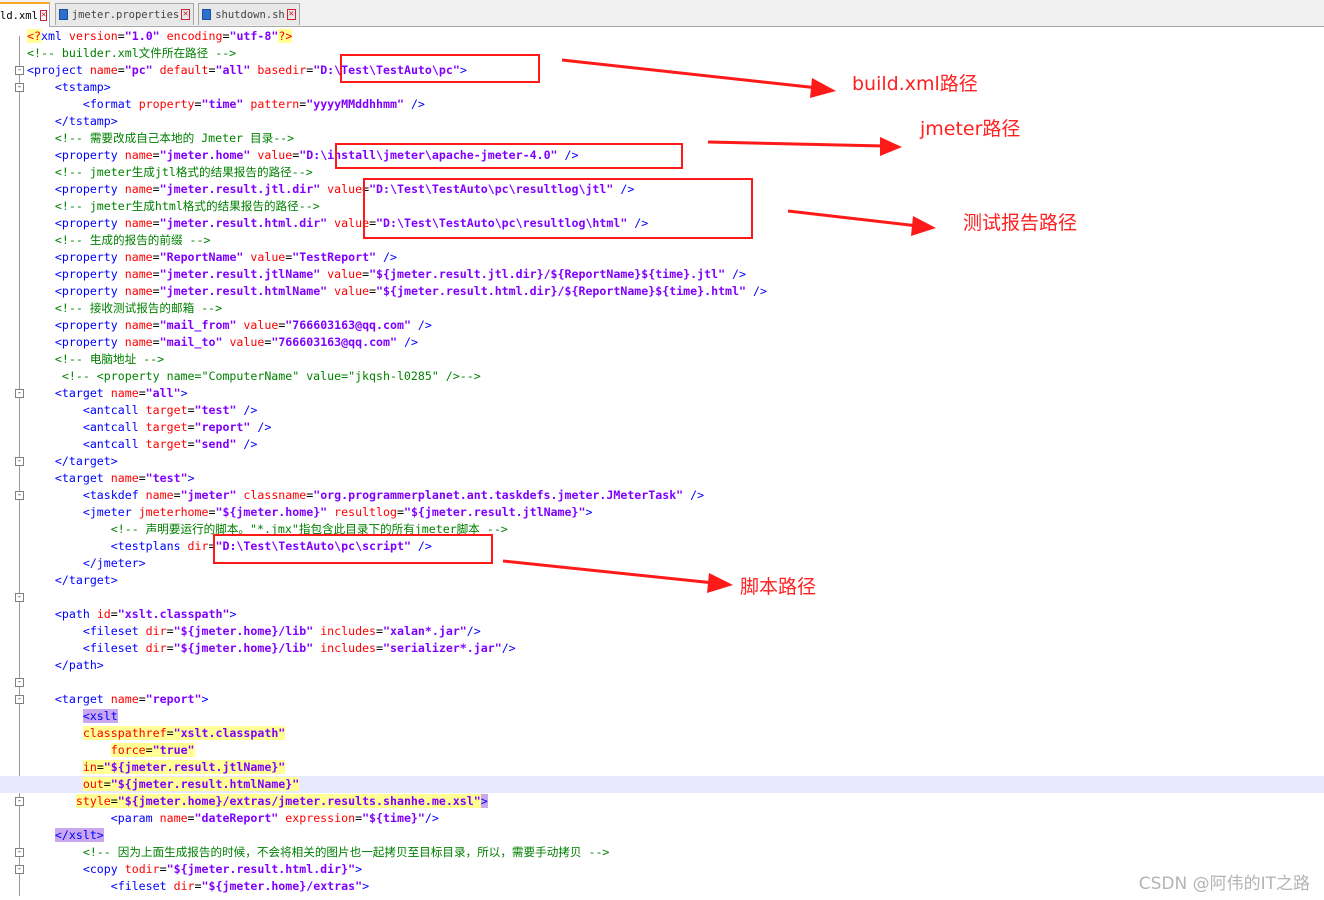  What do you see at coordinates (128, 750) in the screenshot?
I see `code-token: force` at bounding box center [128, 750].